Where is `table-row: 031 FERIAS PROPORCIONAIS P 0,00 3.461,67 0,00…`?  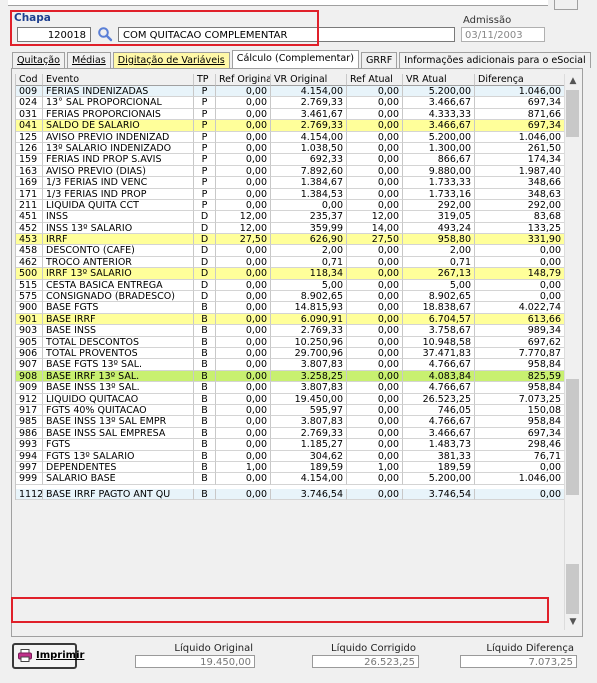
table-row: 031 FERIAS PROPORCIONAIS P 0,00 3.461,67 0,00… is located at coordinates (290, 114).